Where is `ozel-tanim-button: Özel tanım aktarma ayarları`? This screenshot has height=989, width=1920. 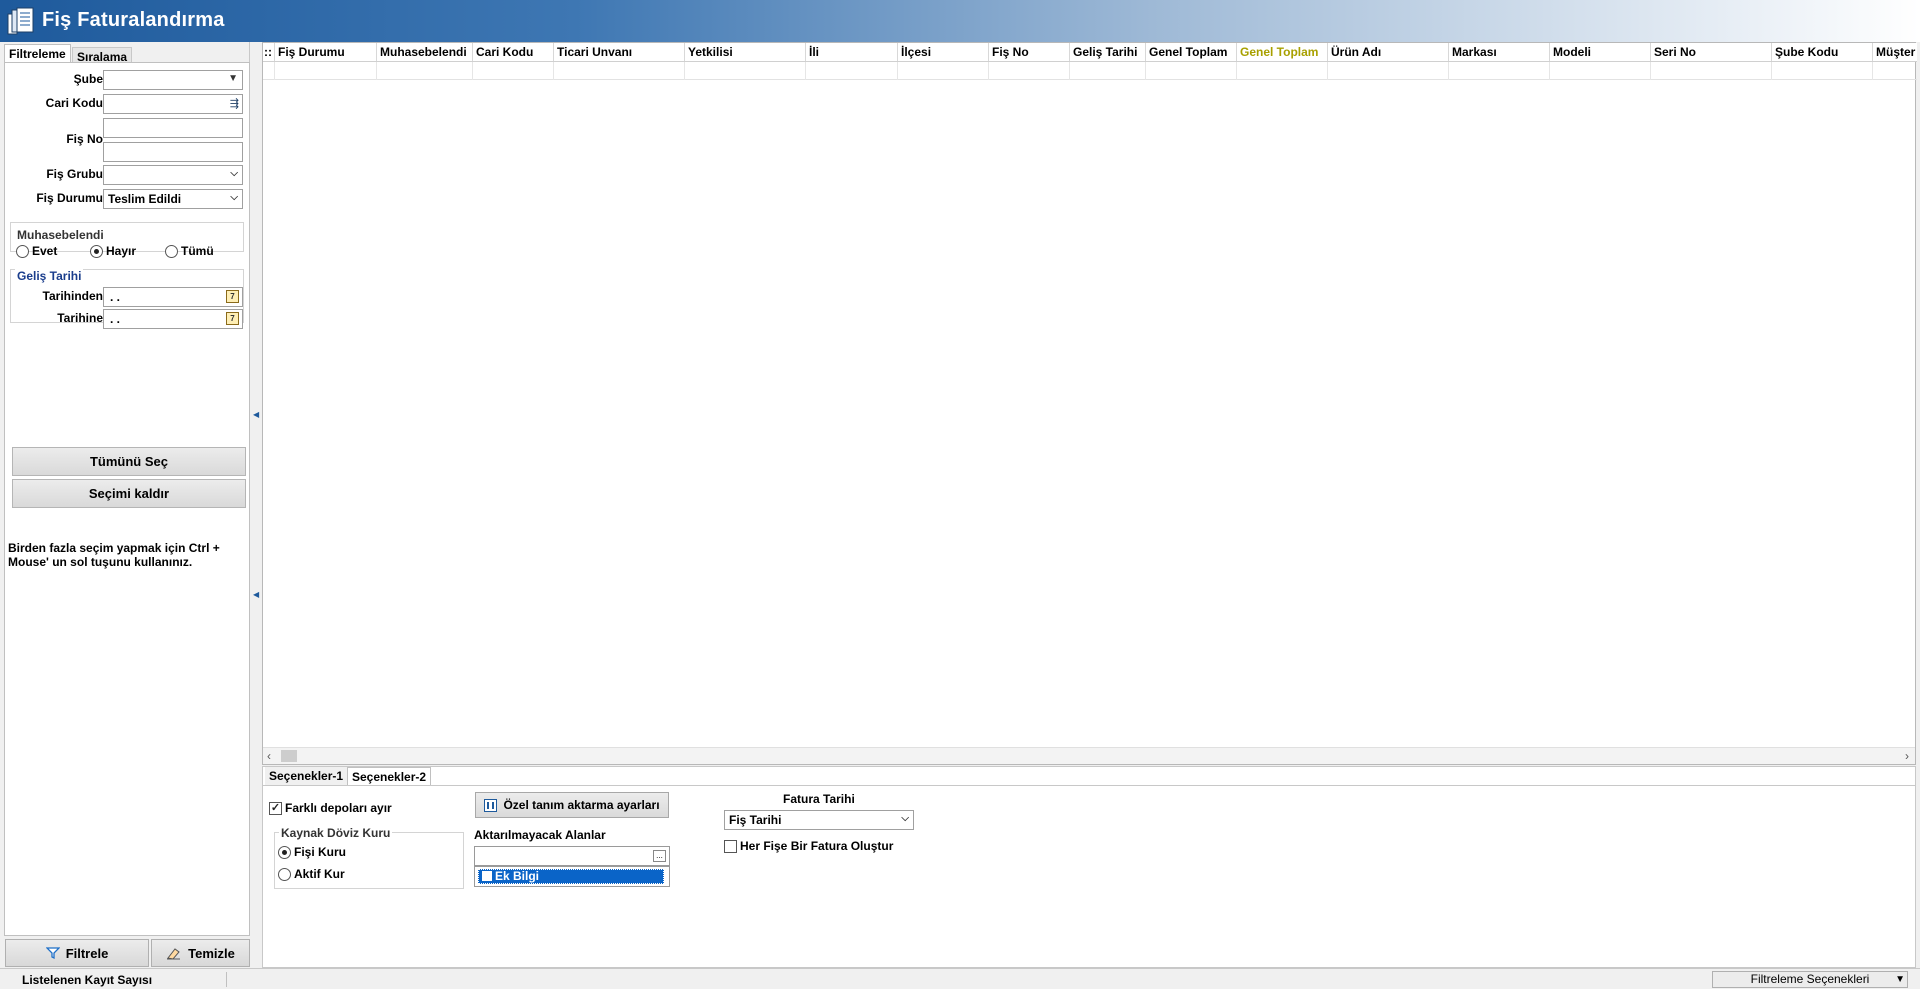 ozel-tanim-button: Özel tanım aktarma ayarları is located at coordinates (572, 805).